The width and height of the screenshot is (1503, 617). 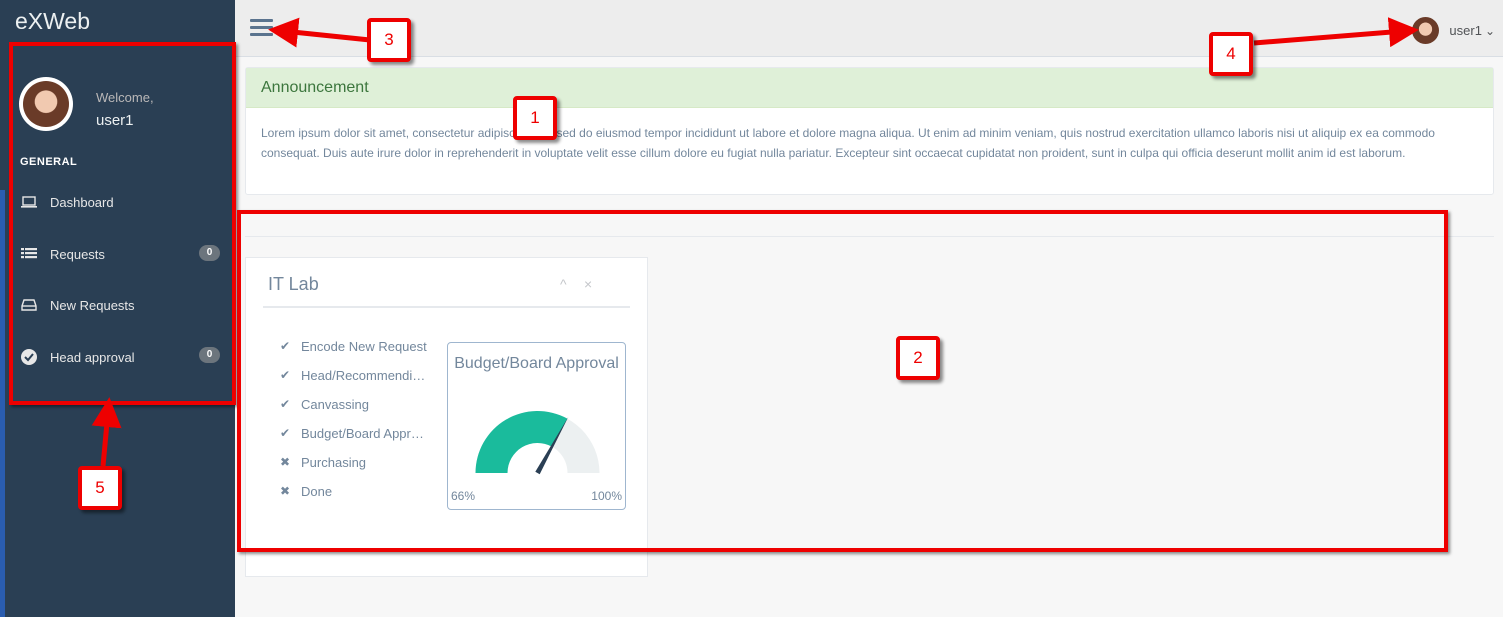 What do you see at coordinates (535, 118) in the screenshot?
I see `callout-1: 1` at bounding box center [535, 118].